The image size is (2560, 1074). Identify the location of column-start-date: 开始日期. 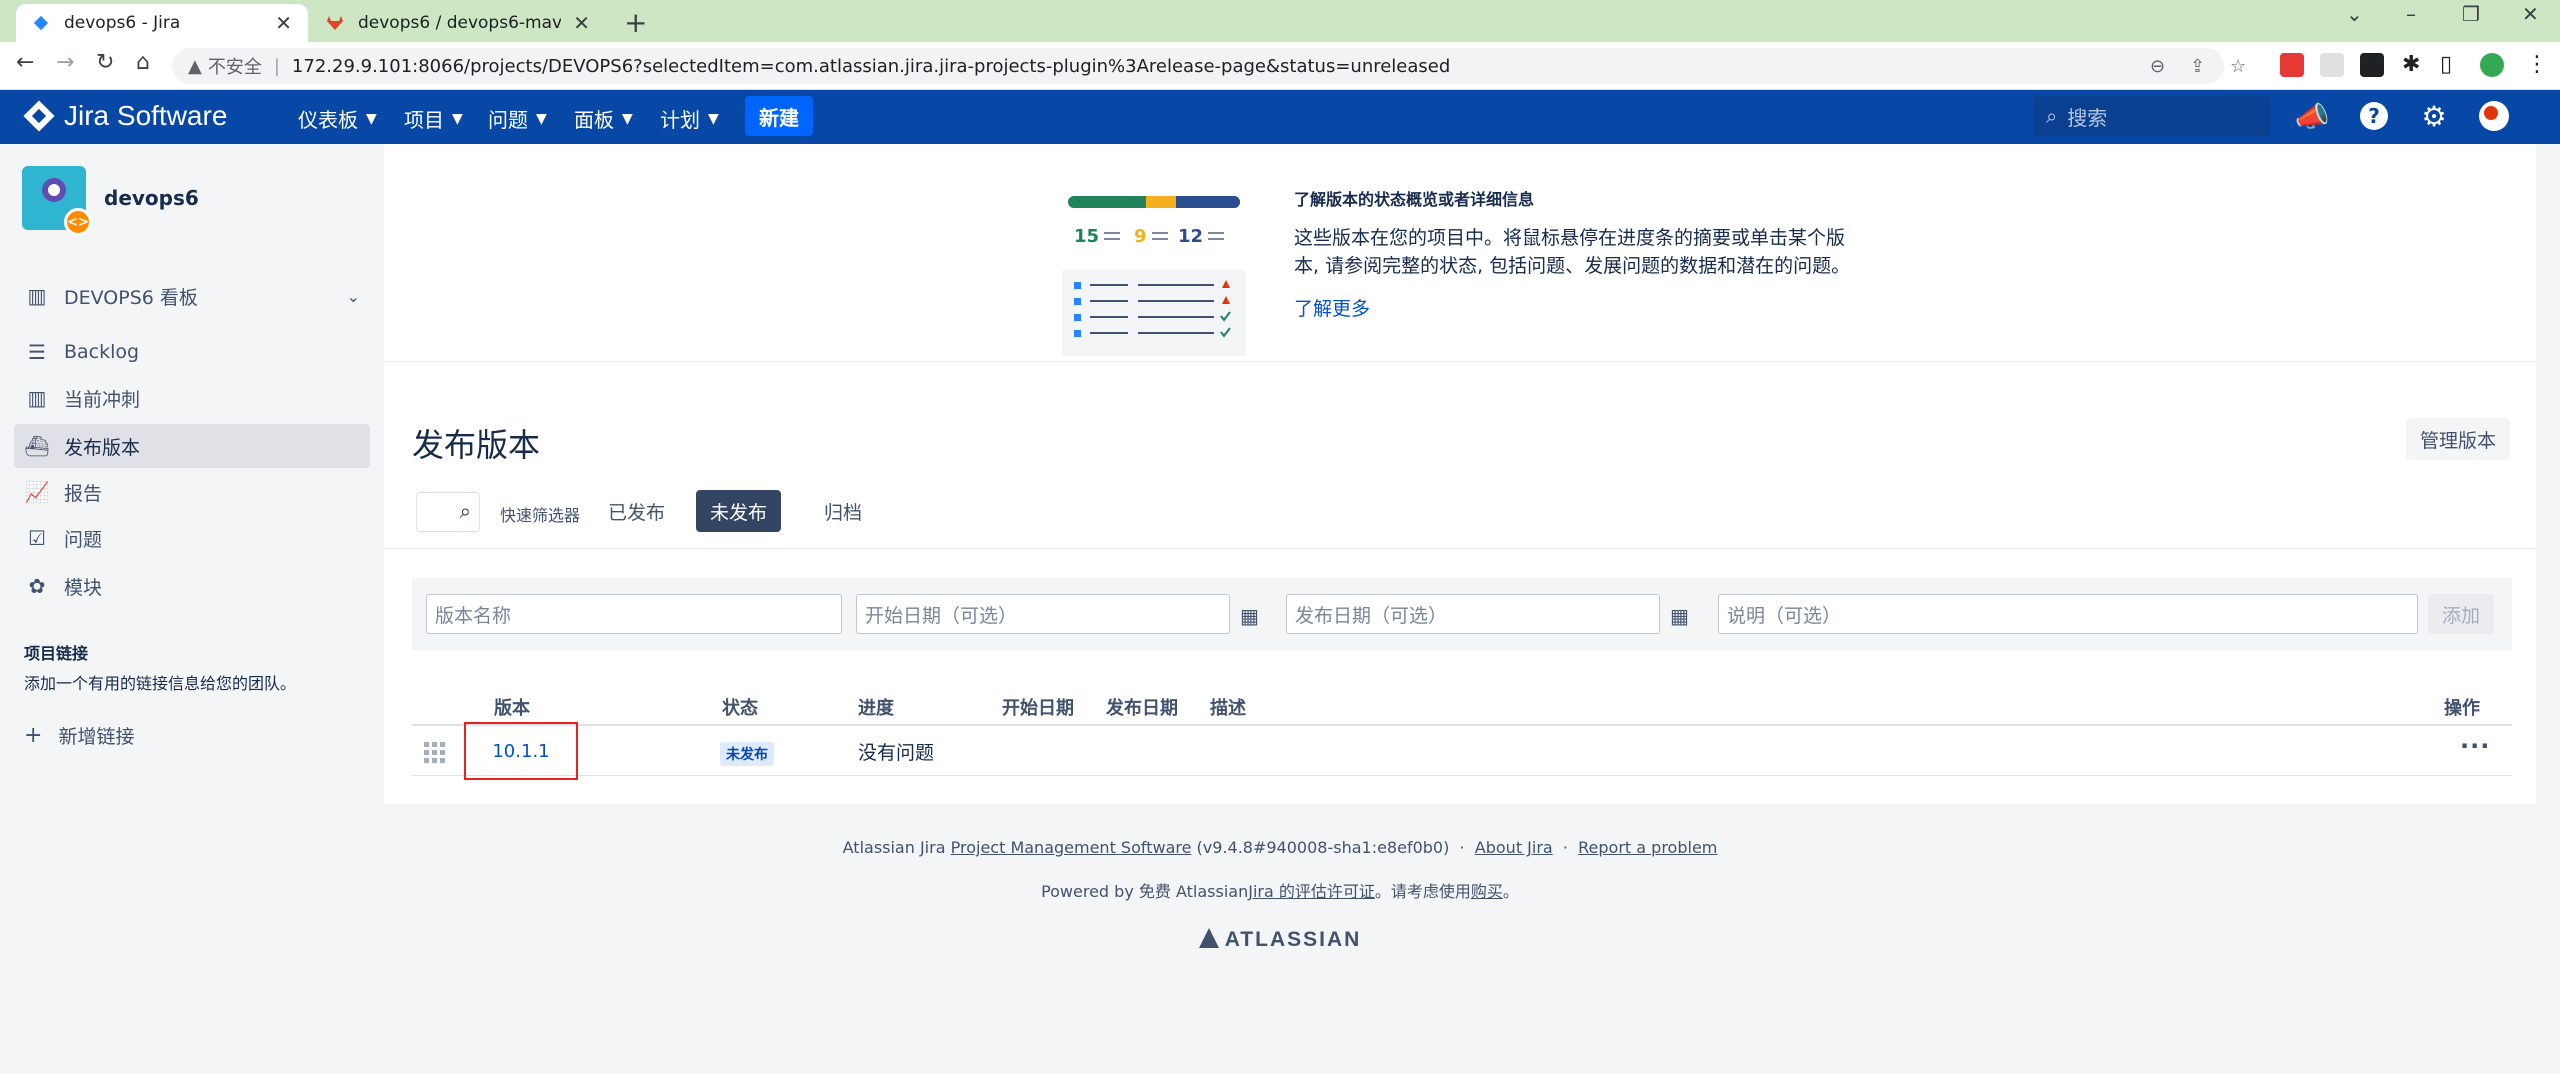
(1038, 707).